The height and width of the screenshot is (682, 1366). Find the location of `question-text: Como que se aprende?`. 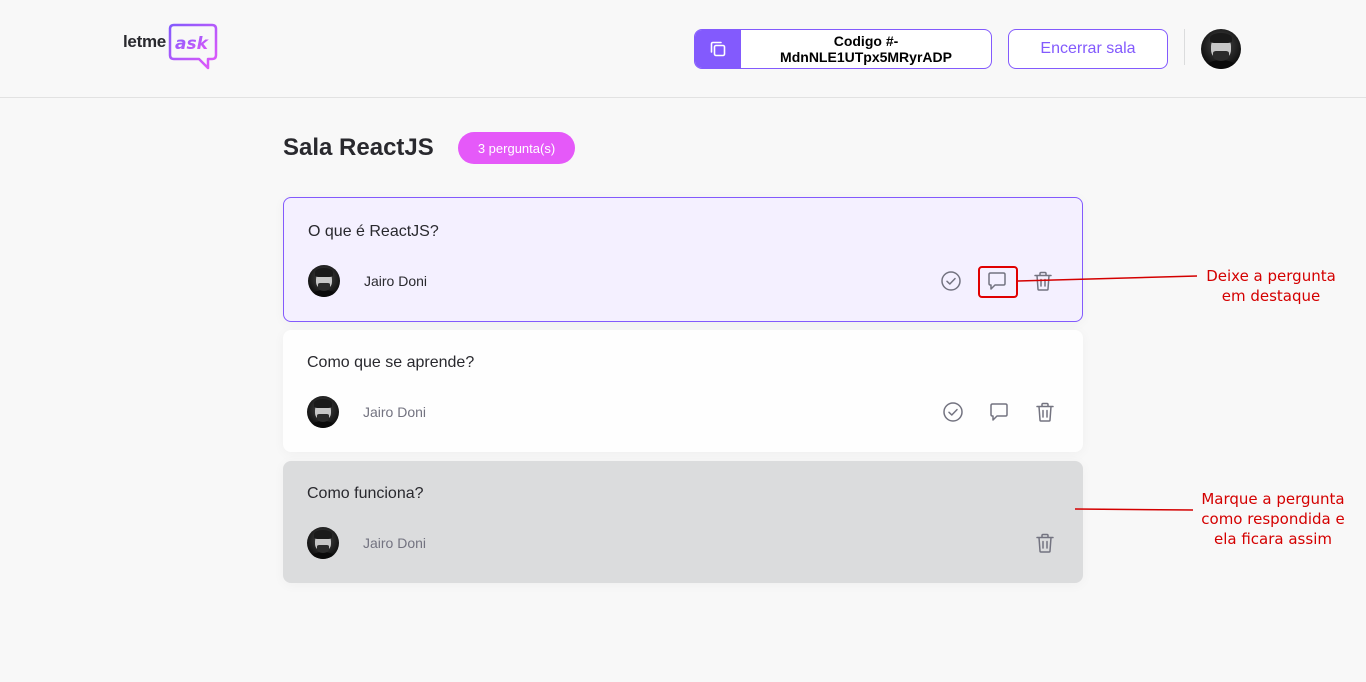

question-text: Como que se aprende? is located at coordinates (391, 362).